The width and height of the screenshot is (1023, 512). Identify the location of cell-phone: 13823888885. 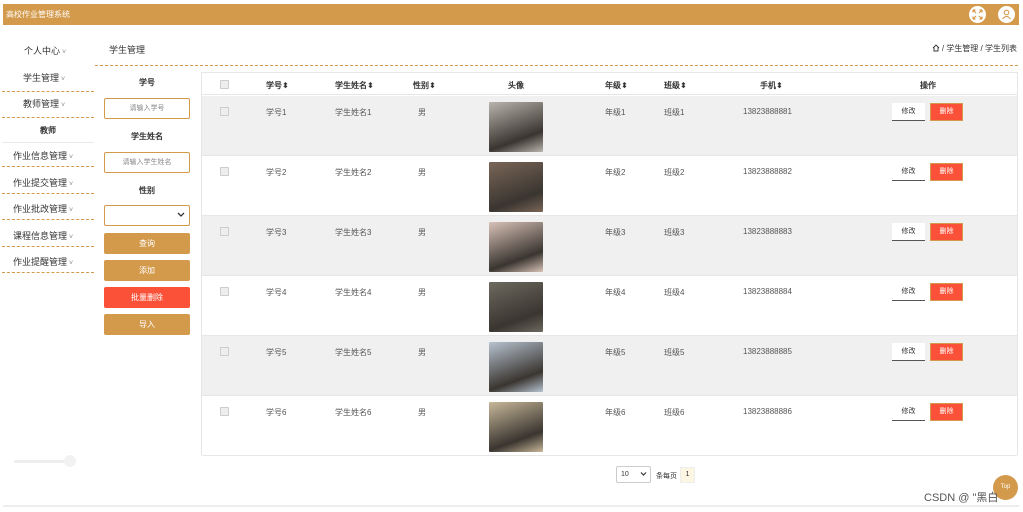
(767, 351).